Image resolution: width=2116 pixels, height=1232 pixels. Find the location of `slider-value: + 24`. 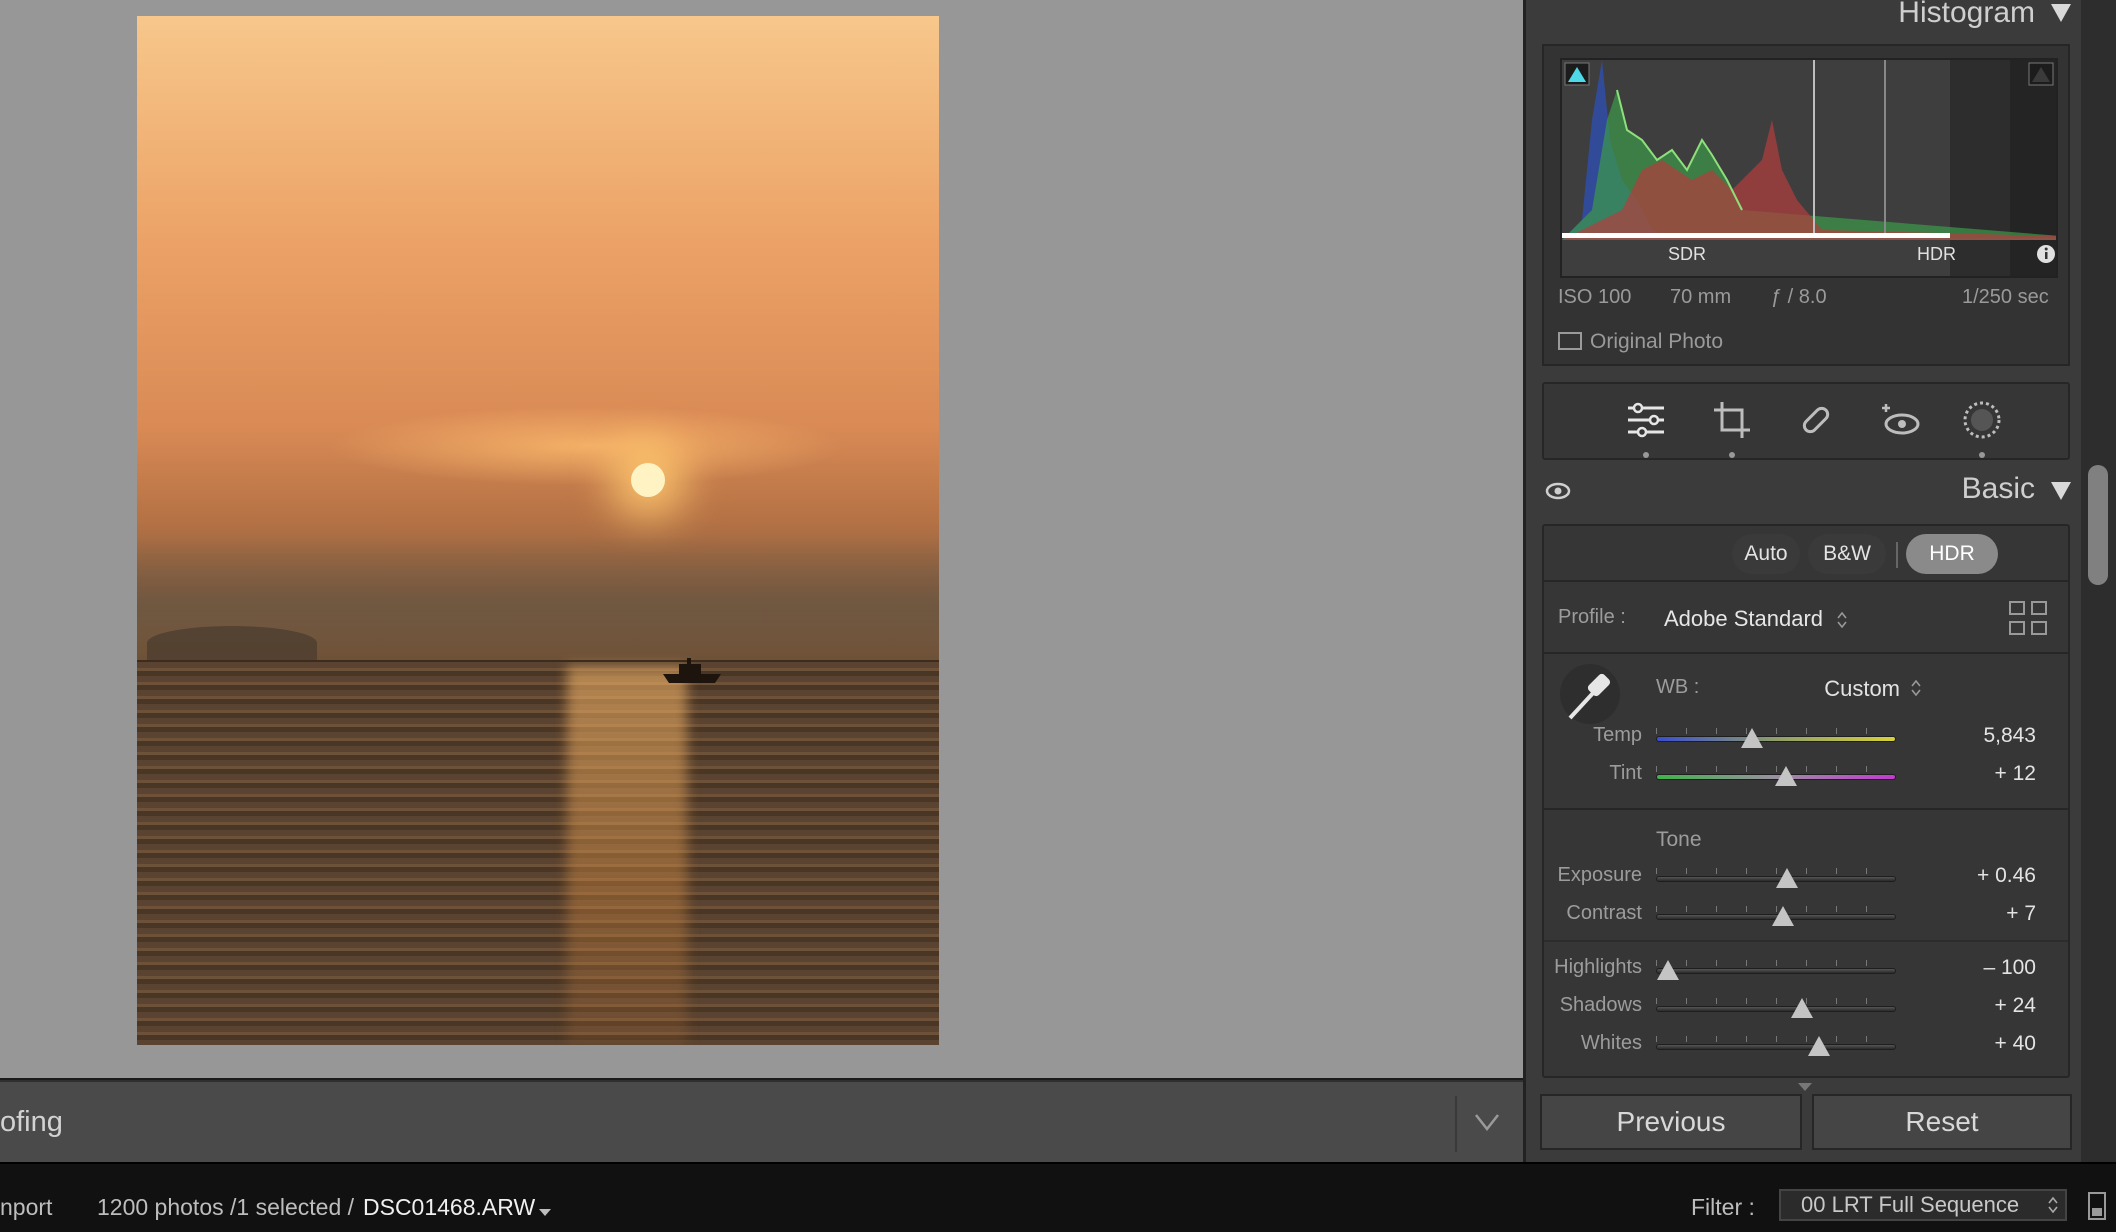

slider-value: + 24 is located at coordinates (1980, 1006).